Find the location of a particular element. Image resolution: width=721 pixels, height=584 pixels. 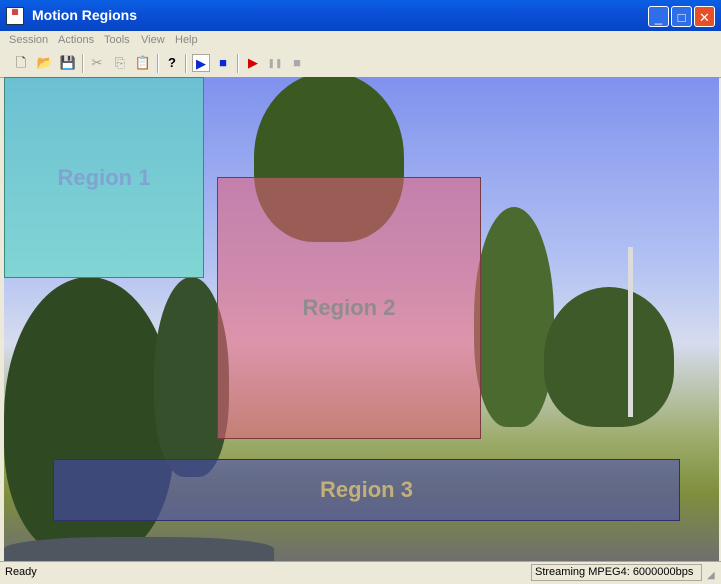

title-bar: ▦ Motion Regions _ □ ✕ is located at coordinates (360, 15).